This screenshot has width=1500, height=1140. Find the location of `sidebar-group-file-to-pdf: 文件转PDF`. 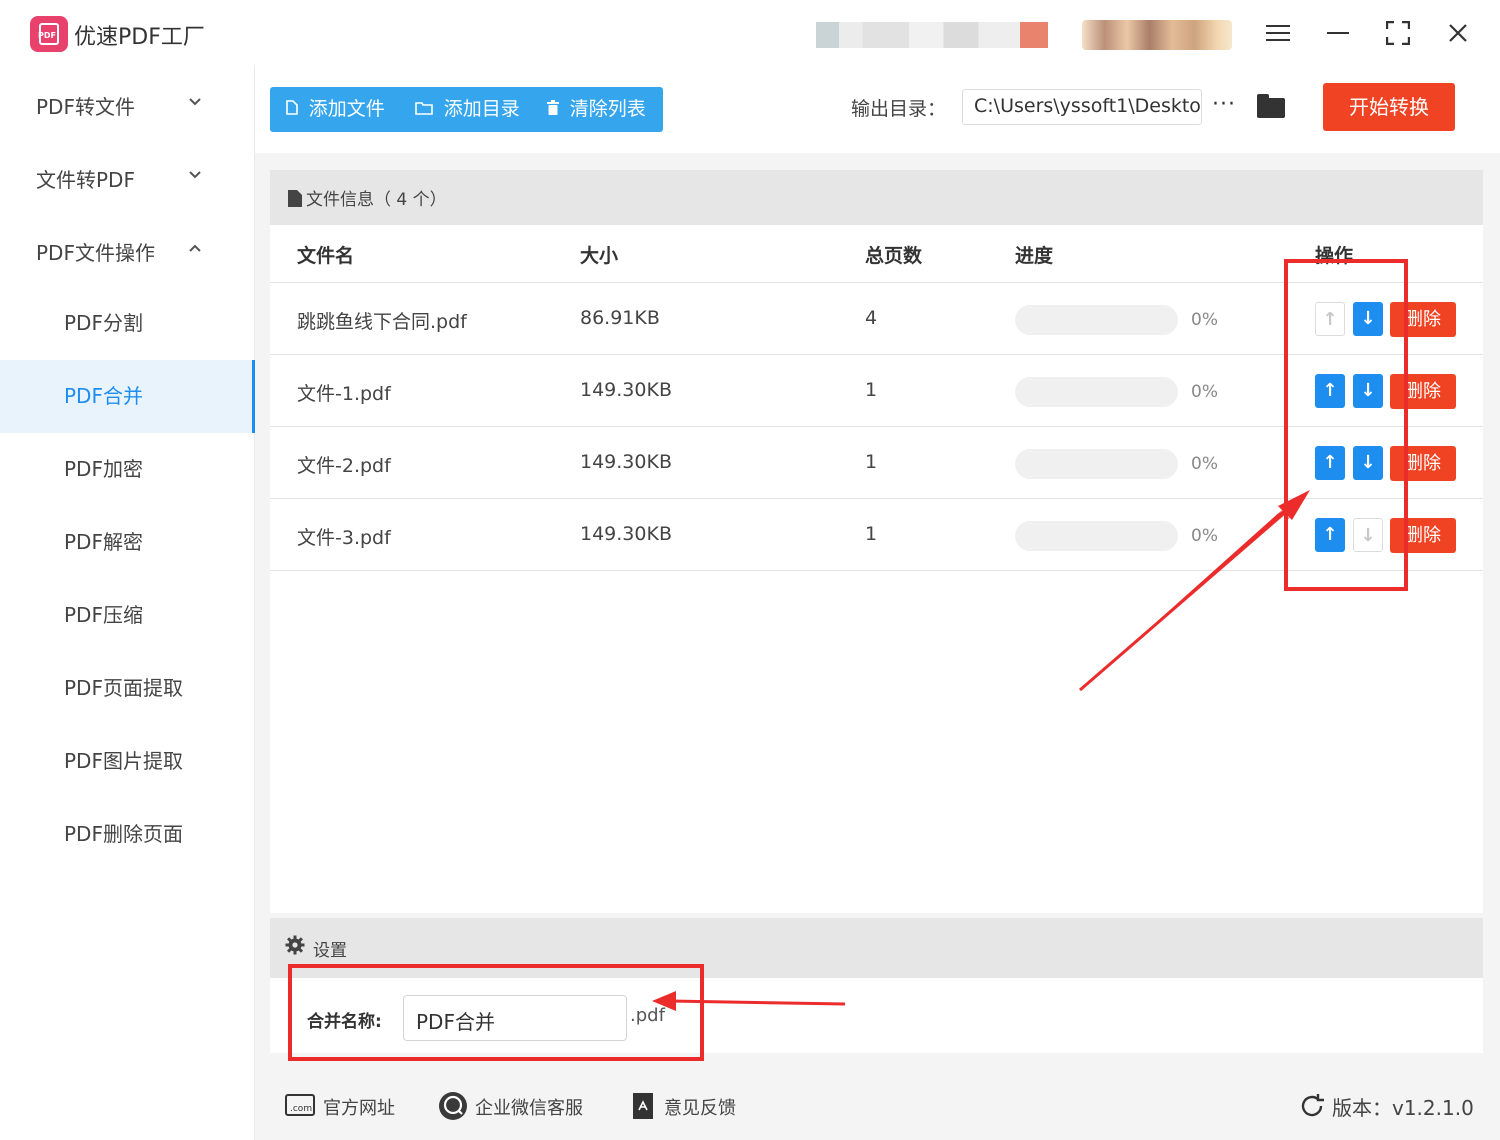

sidebar-group-file-to-pdf: 文件转PDF is located at coordinates (85, 178).